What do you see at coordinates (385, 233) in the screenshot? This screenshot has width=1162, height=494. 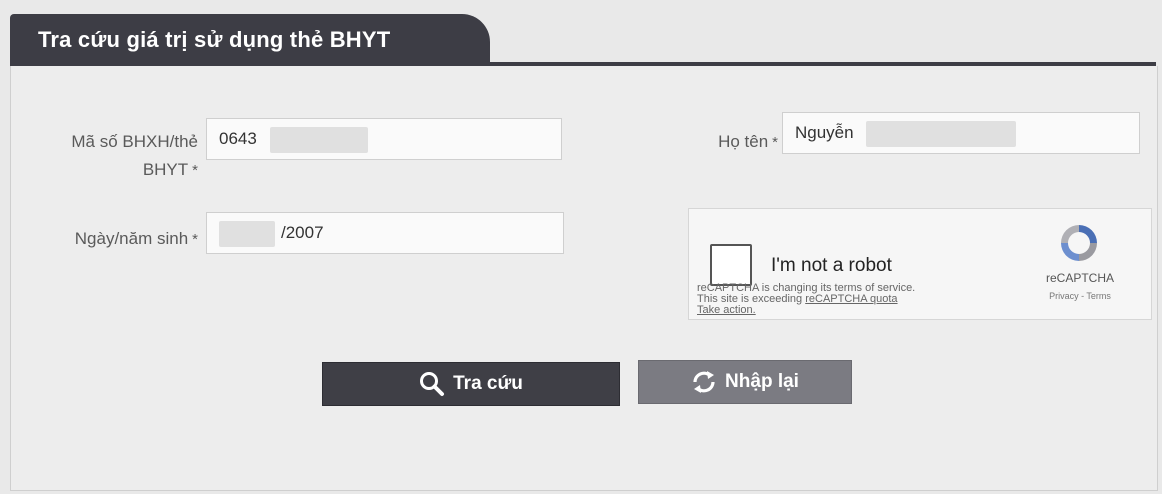 I see `birth-date-field: /2007` at bounding box center [385, 233].